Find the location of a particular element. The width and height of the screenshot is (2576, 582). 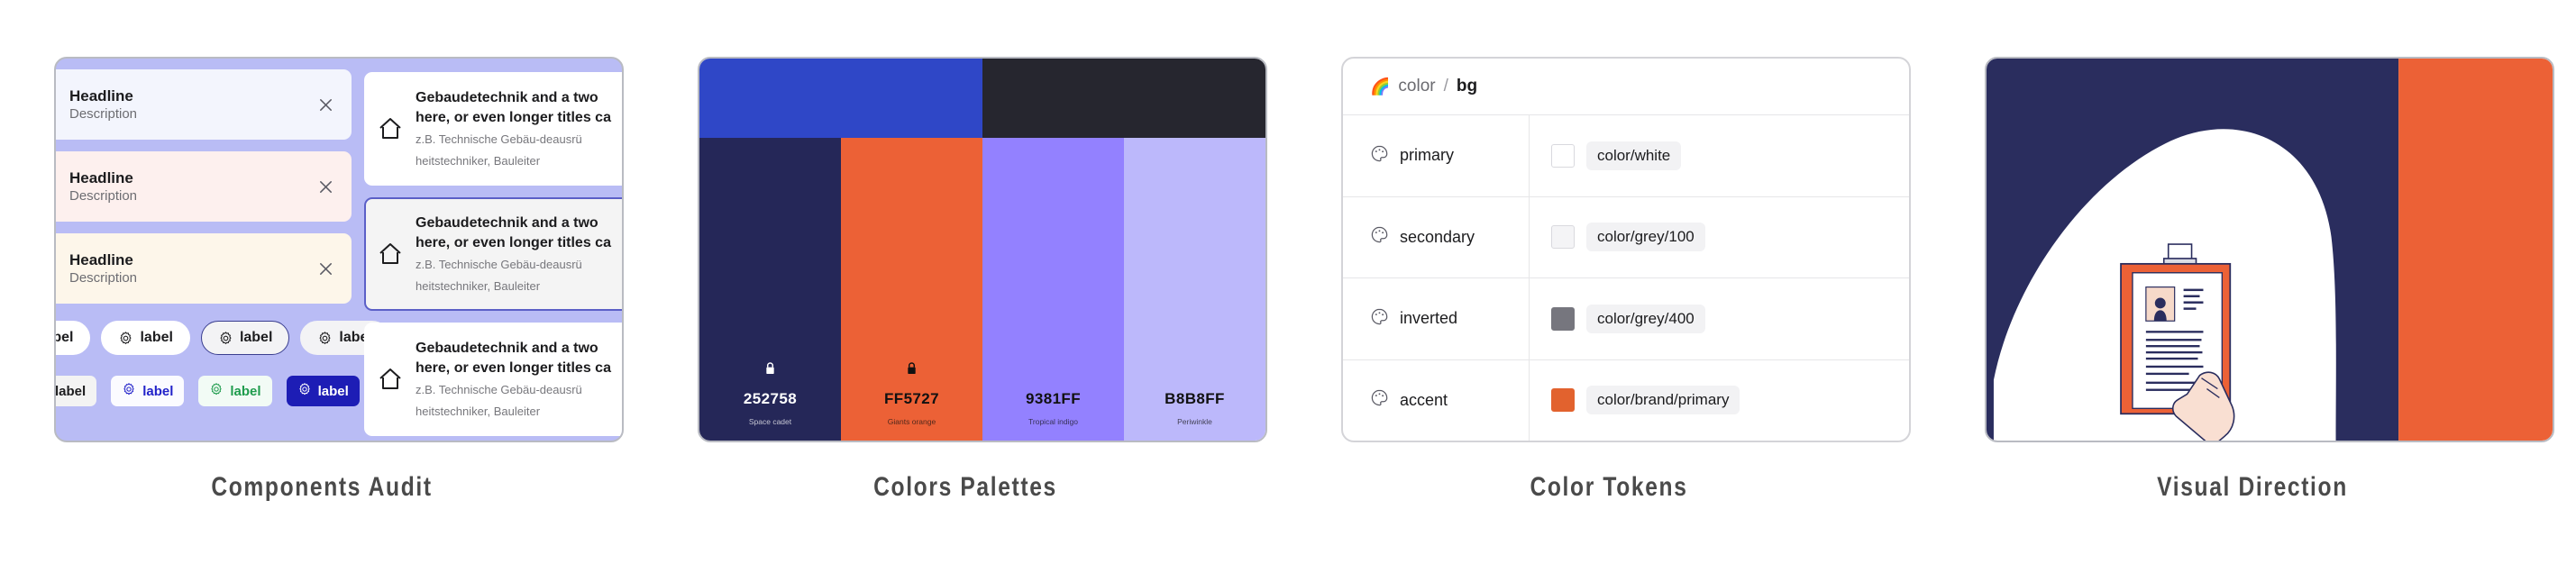

token-row-accent: accent color/brand/primary is located at coordinates (1626, 400).